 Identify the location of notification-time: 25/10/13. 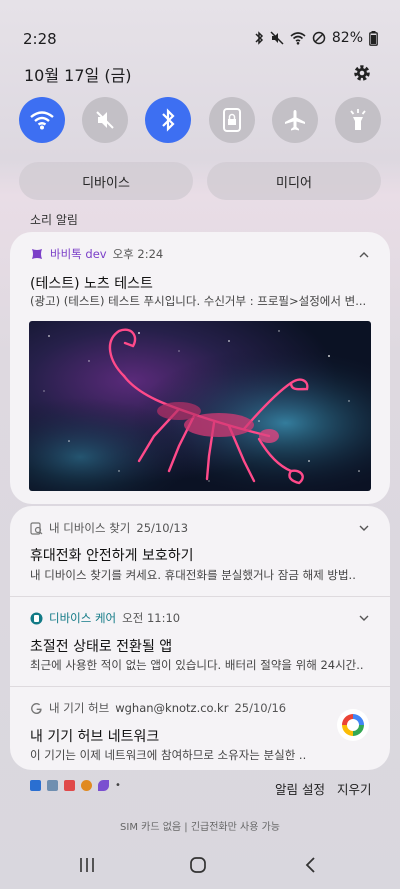
(162, 528).